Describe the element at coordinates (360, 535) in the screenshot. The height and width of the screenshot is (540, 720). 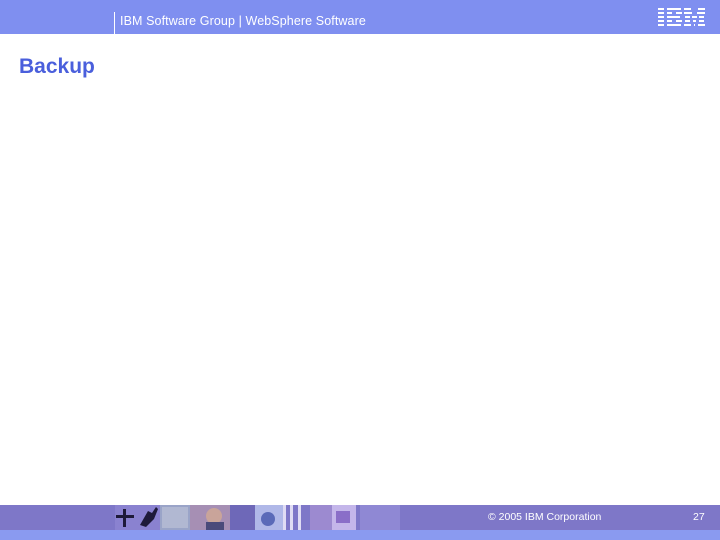
I see `footer-strip` at that location.